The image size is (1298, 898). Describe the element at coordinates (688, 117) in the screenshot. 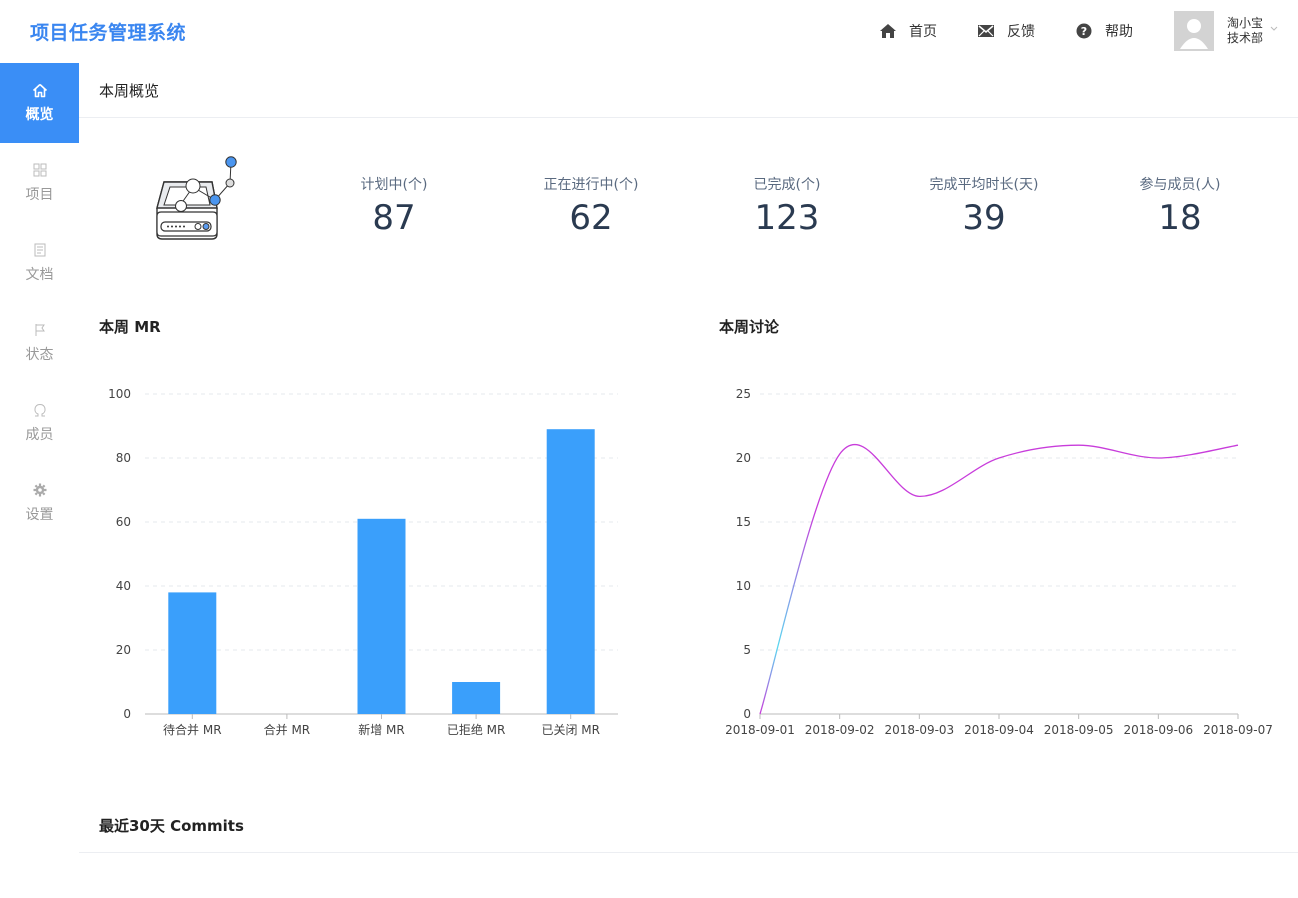

I see `overview-divider` at that location.